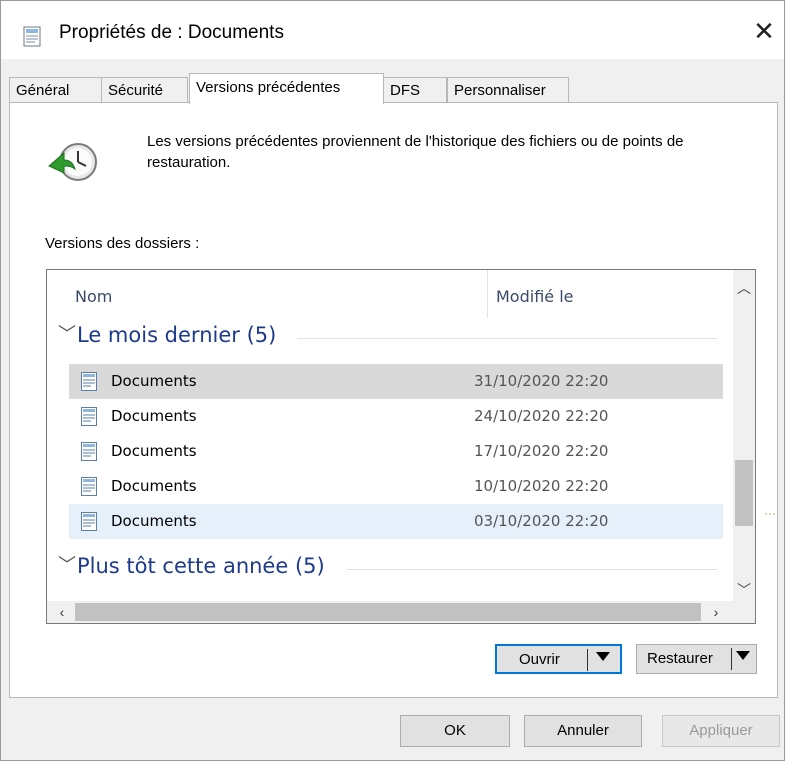 The width and height of the screenshot is (785, 761). I want to click on group-earlier-this-year: ﹀ Plus tôt cette année (5), so click(387, 567).